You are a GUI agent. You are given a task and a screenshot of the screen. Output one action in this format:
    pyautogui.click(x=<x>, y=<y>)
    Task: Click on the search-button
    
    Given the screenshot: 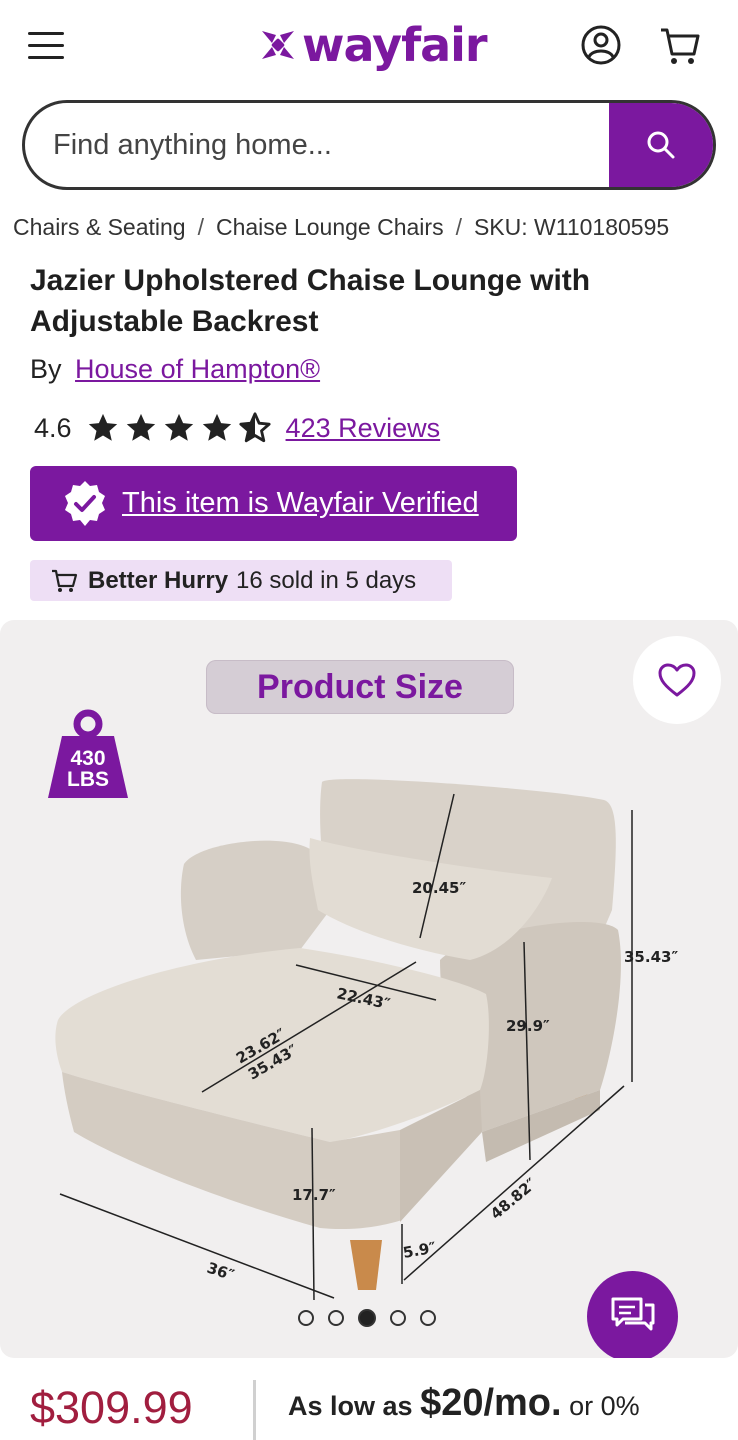 What is the action you would take?
    pyautogui.click(x=661, y=145)
    